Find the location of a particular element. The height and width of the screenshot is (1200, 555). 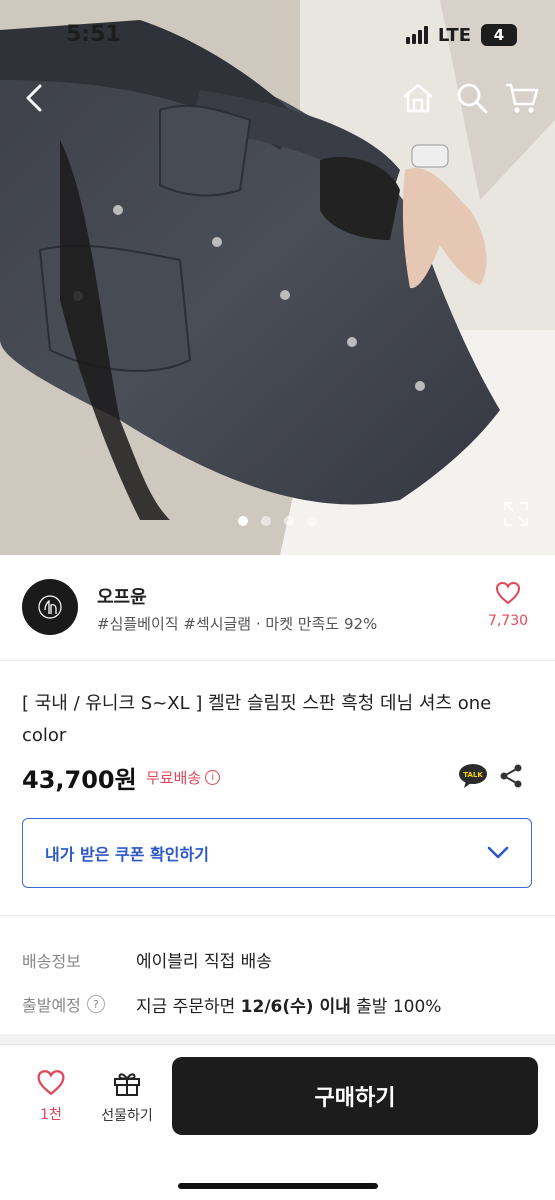

gift-button: 선물하기 is located at coordinates (127, 1097).